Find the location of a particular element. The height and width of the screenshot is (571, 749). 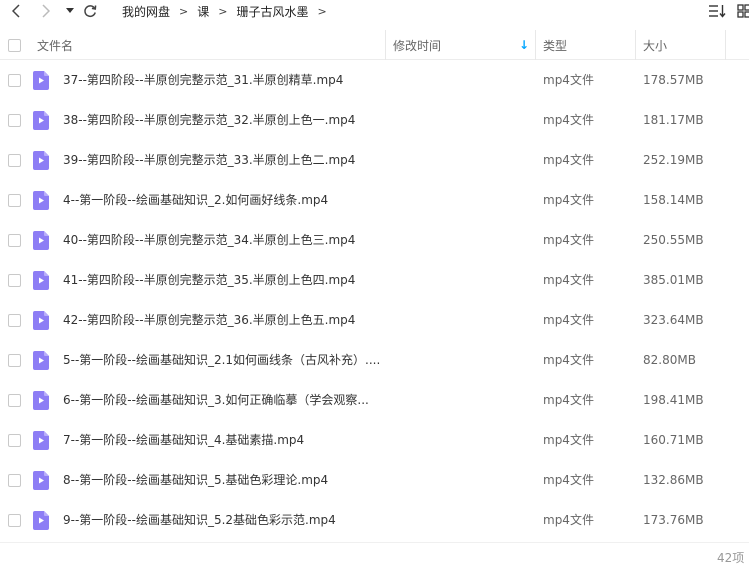

column-header-name: 文件名 is located at coordinates (55, 45).